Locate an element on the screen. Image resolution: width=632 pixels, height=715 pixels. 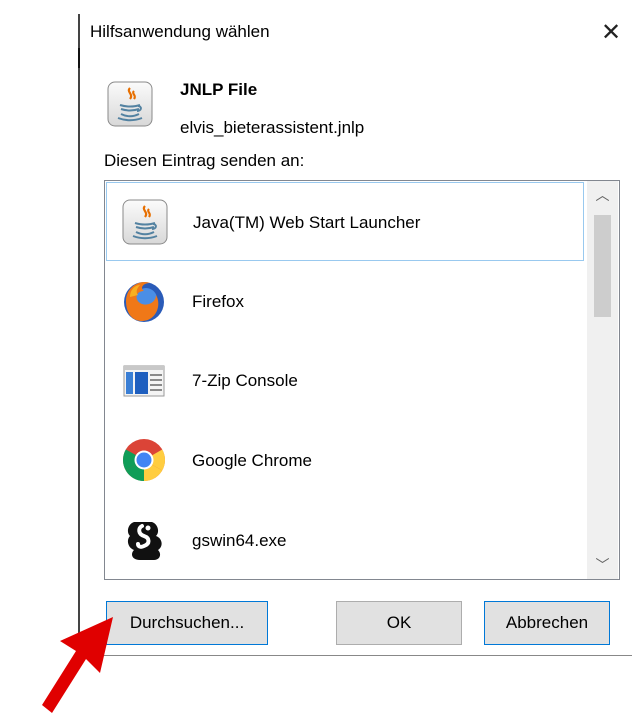
close-icon: ✕ is located at coordinates (611, 34).